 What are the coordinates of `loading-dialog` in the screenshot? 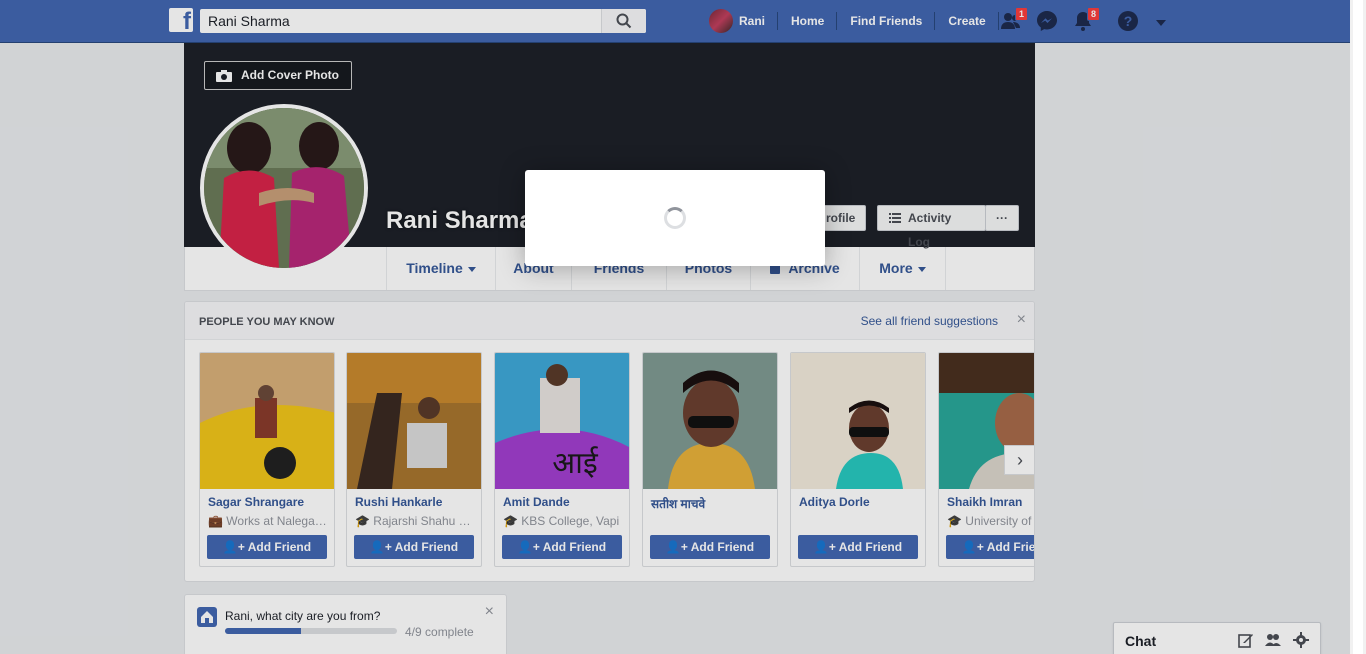 It's located at (675, 218).